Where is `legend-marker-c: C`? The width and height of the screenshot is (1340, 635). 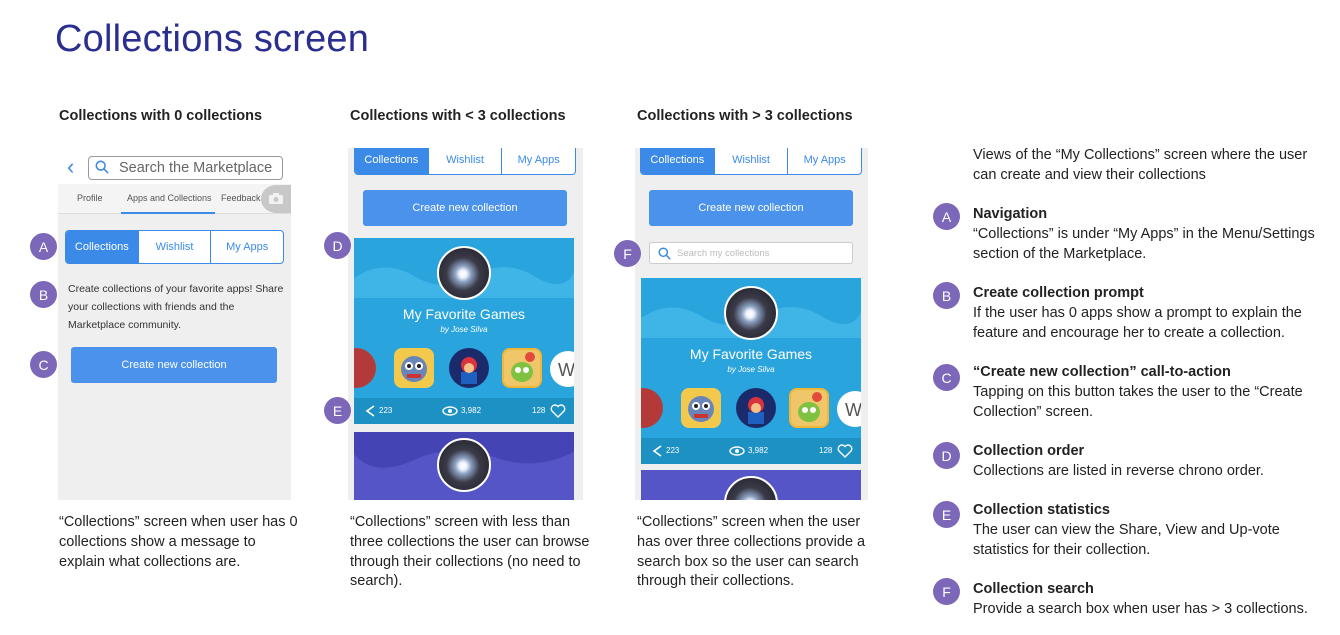
legend-marker-c: C is located at coordinates (946, 377).